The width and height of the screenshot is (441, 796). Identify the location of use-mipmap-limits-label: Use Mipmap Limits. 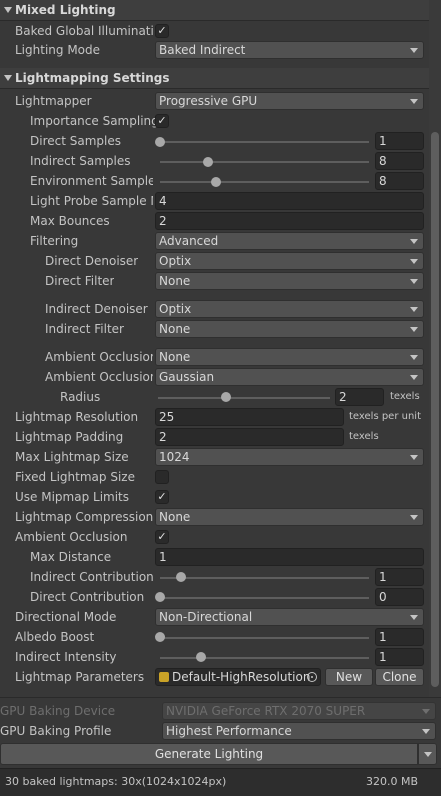
(72, 497).